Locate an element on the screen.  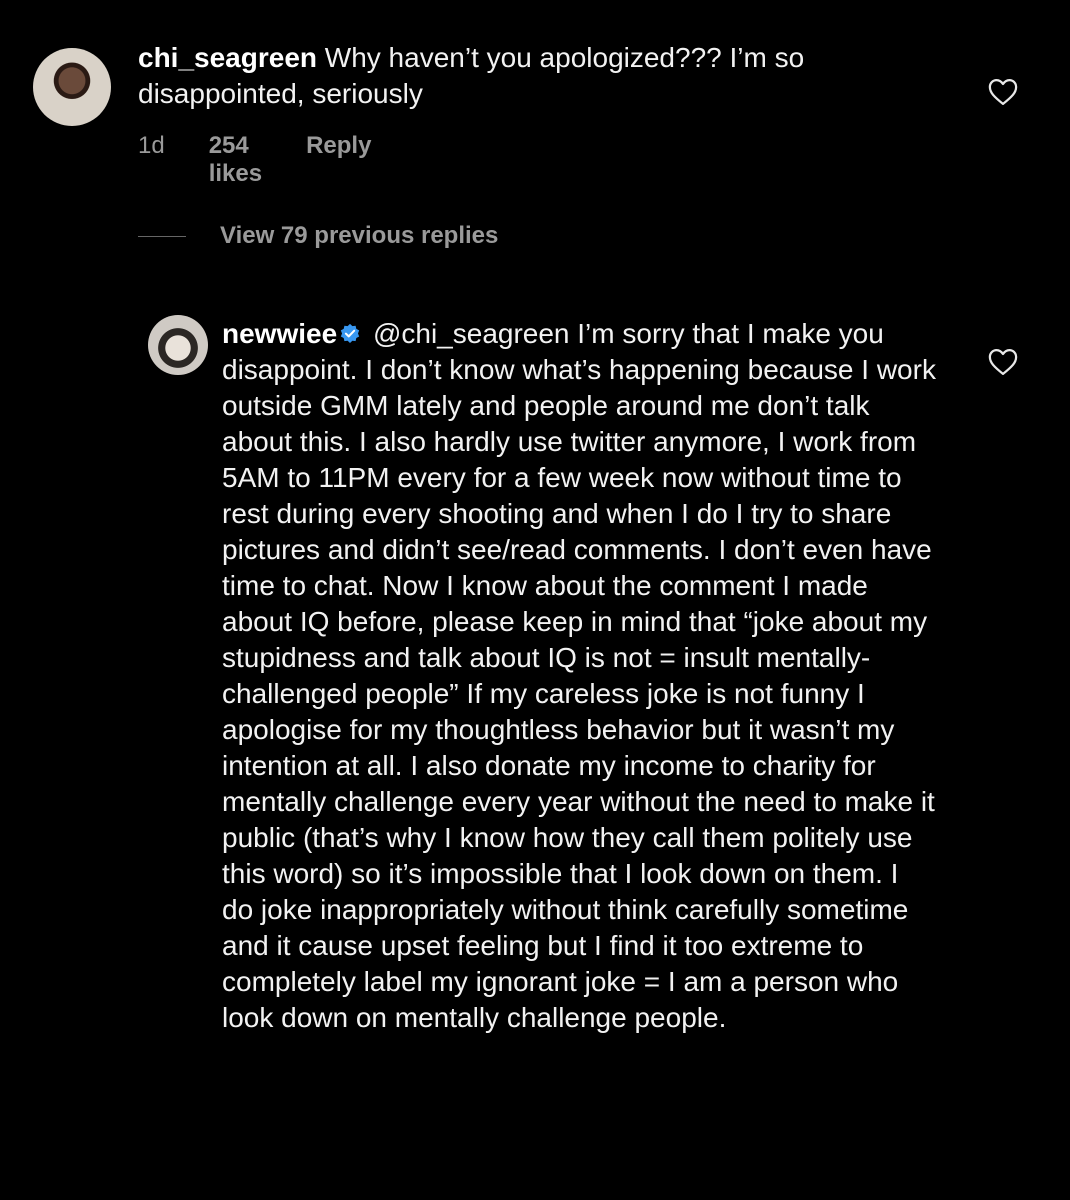
reply-button: Reply is located at coordinates (338, 160).